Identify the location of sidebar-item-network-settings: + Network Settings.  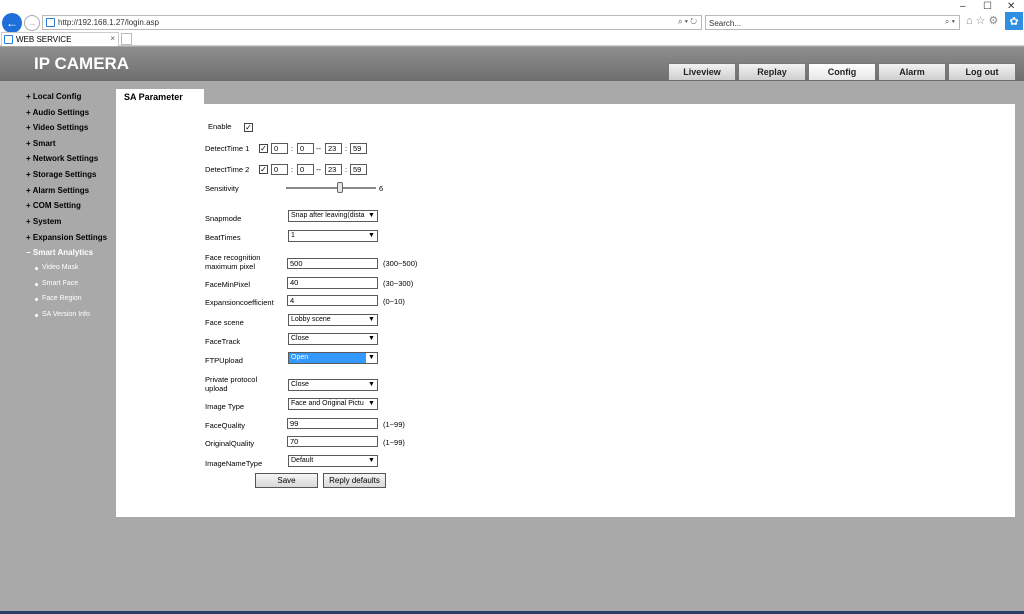
(62, 158).